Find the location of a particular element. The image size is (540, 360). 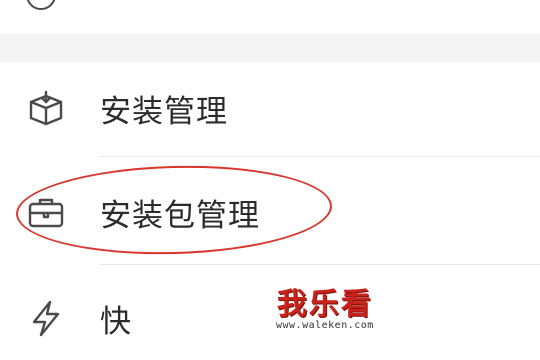

watermark: 我乐看 www.waleken.com is located at coordinates (325, 309).